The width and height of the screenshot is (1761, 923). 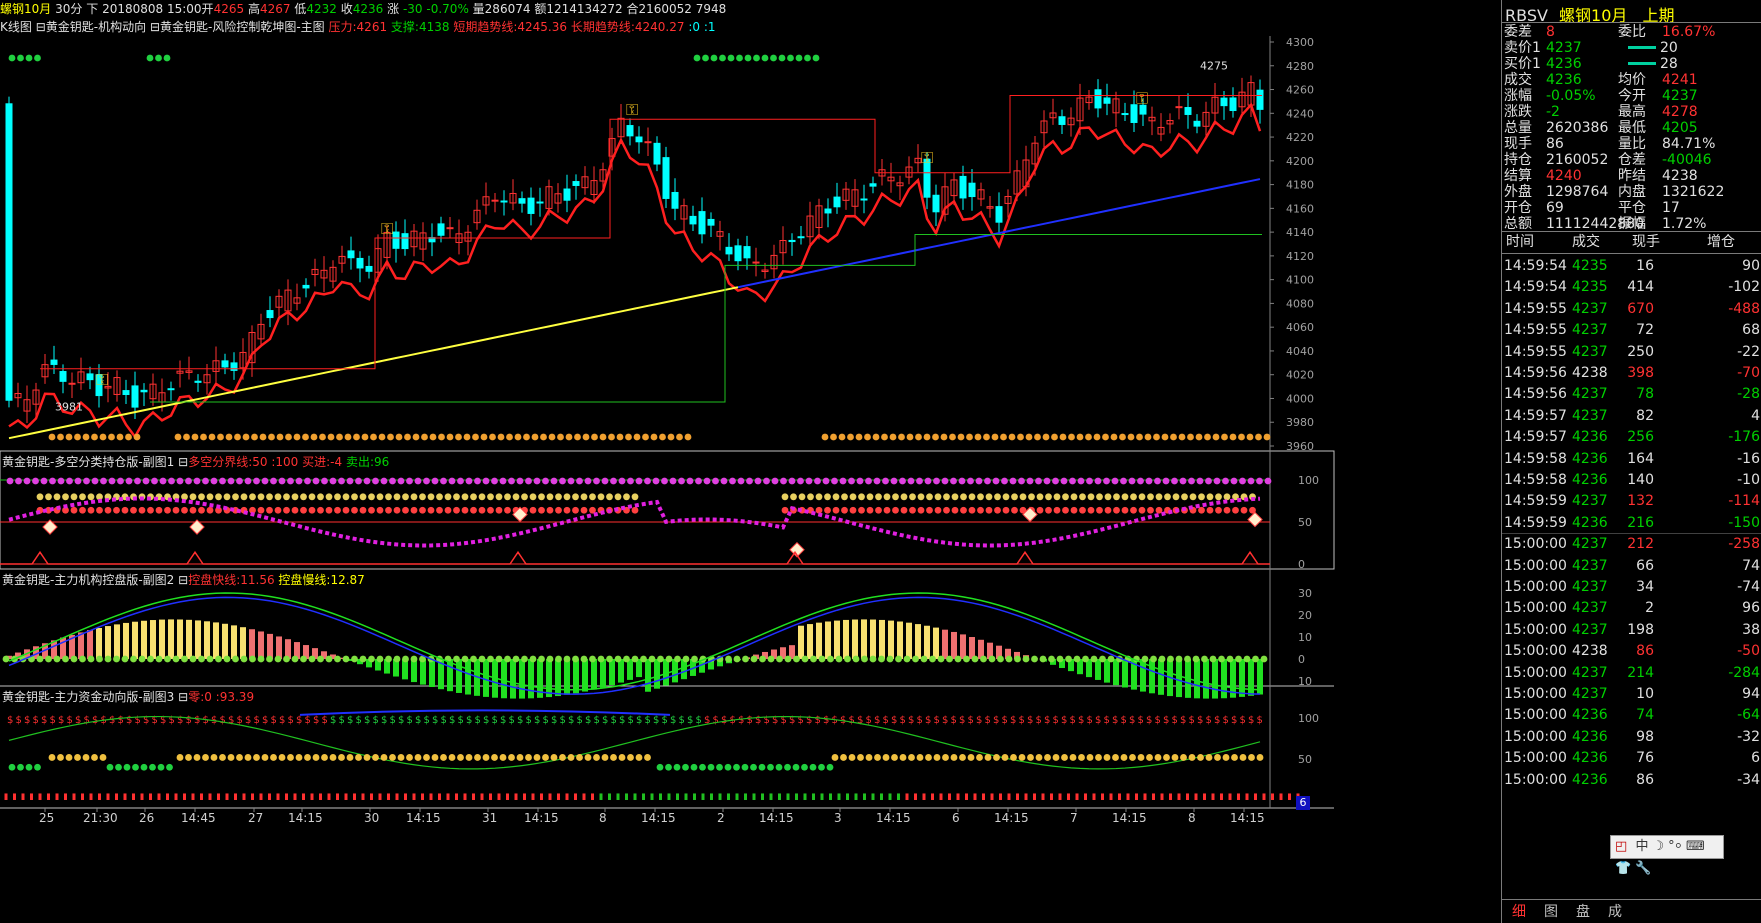 I want to click on tick-row: 15:00:00 4237 198 38, so click(x=1631, y=630).